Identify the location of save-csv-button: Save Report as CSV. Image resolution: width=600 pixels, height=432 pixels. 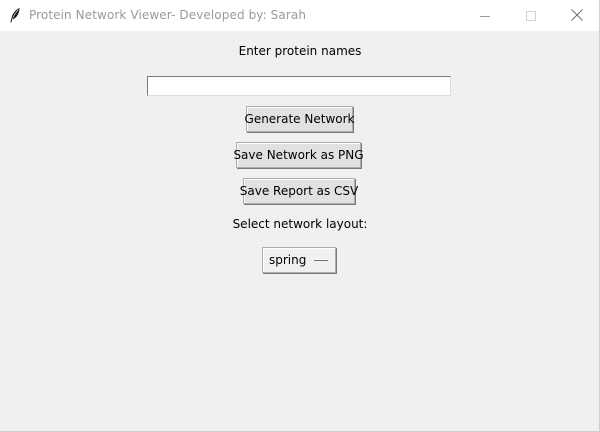
(299, 191).